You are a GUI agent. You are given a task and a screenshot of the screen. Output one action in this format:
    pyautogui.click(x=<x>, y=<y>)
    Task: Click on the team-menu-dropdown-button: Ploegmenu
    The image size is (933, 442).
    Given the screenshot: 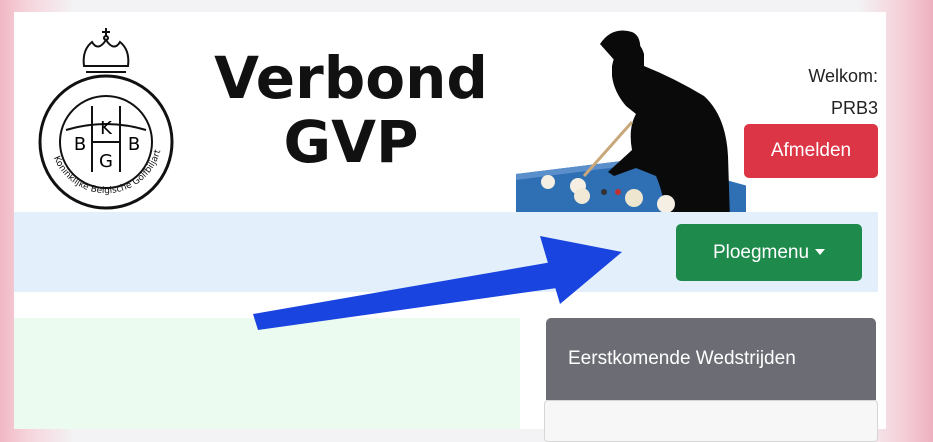 What is the action you would take?
    pyautogui.click(x=769, y=252)
    